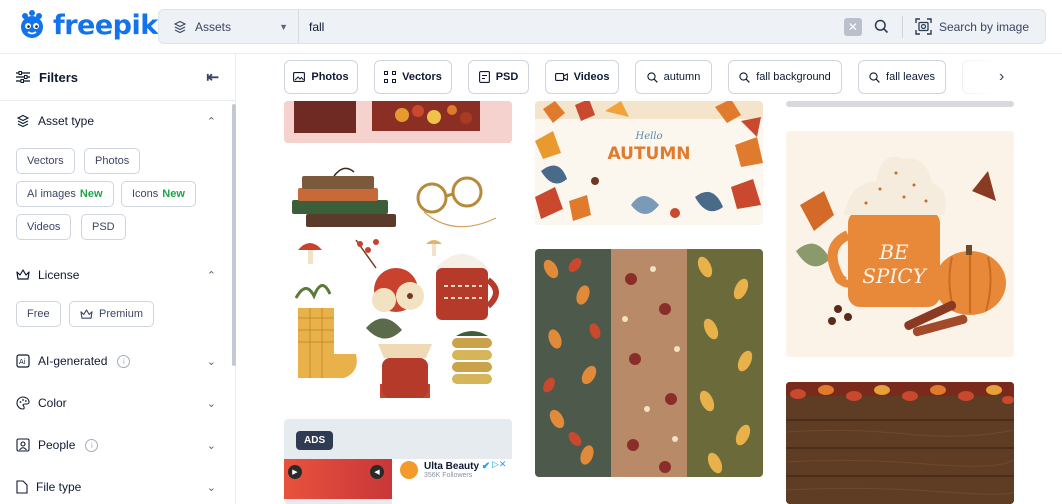  What do you see at coordinates (413, 77) in the screenshot?
I see `filter-vectors: Vectors` at bounding box center [413, 77].